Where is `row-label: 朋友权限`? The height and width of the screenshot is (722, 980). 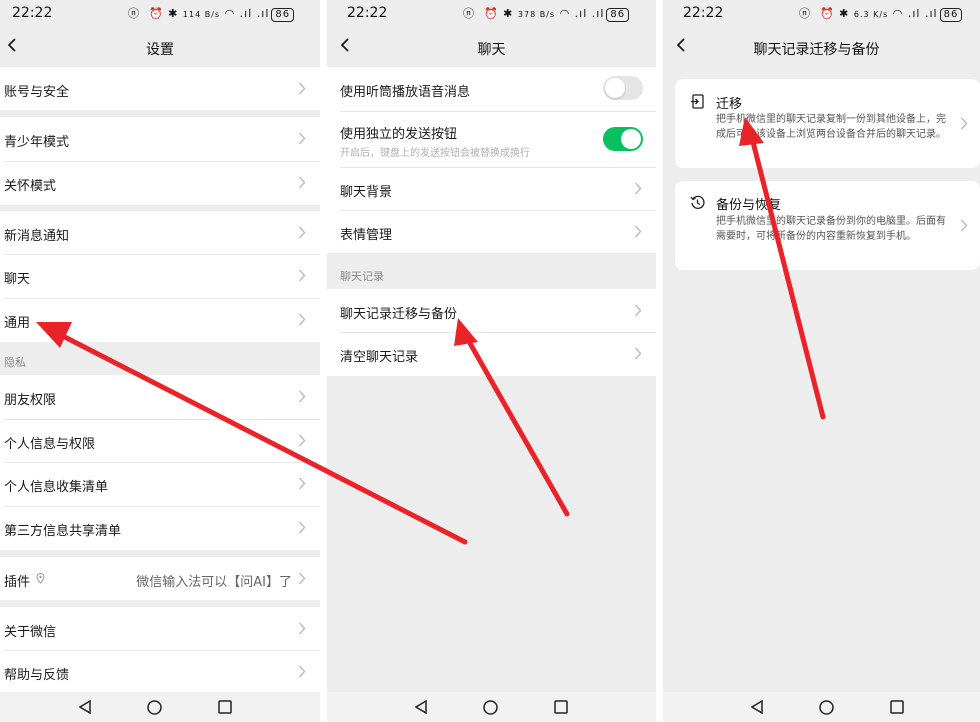 row-label: 朋友权限 is located at coordinates (30, 400).